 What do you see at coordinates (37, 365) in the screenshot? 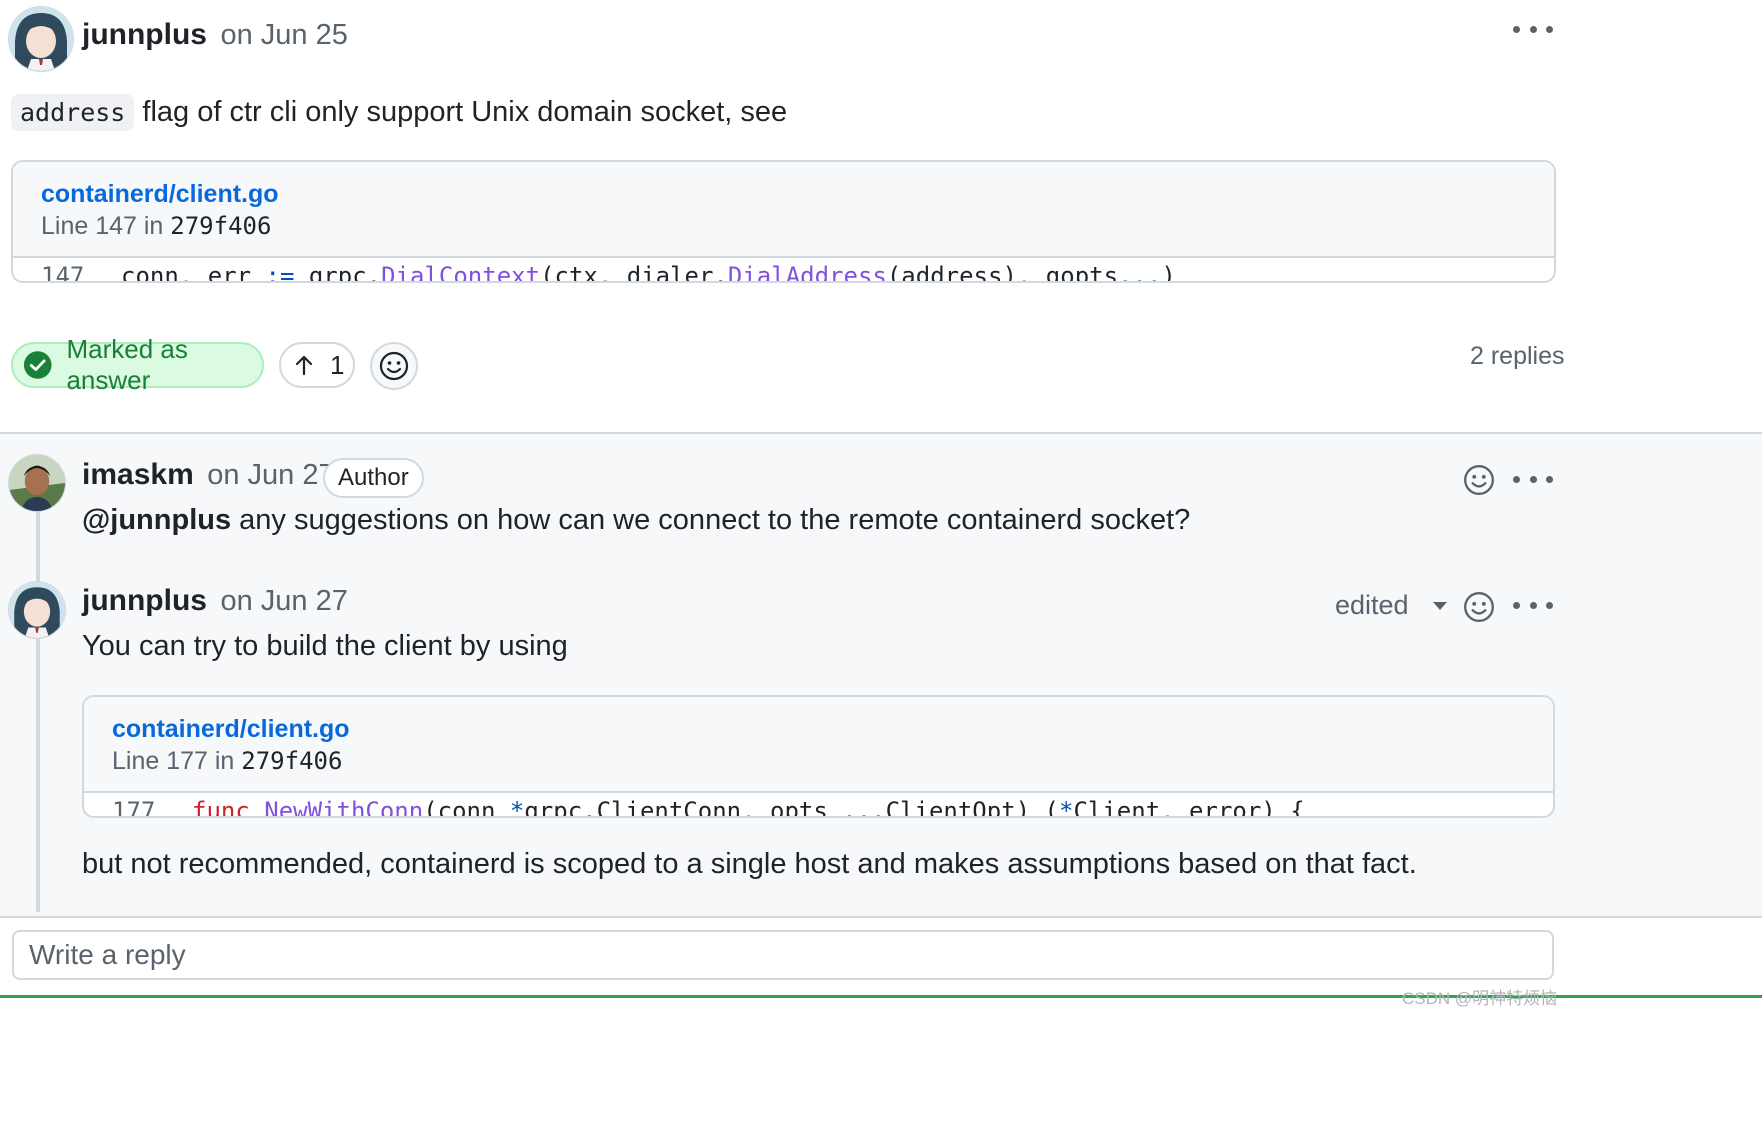
I see `check-circle-fill-icon` at bounding box center [37, 365].